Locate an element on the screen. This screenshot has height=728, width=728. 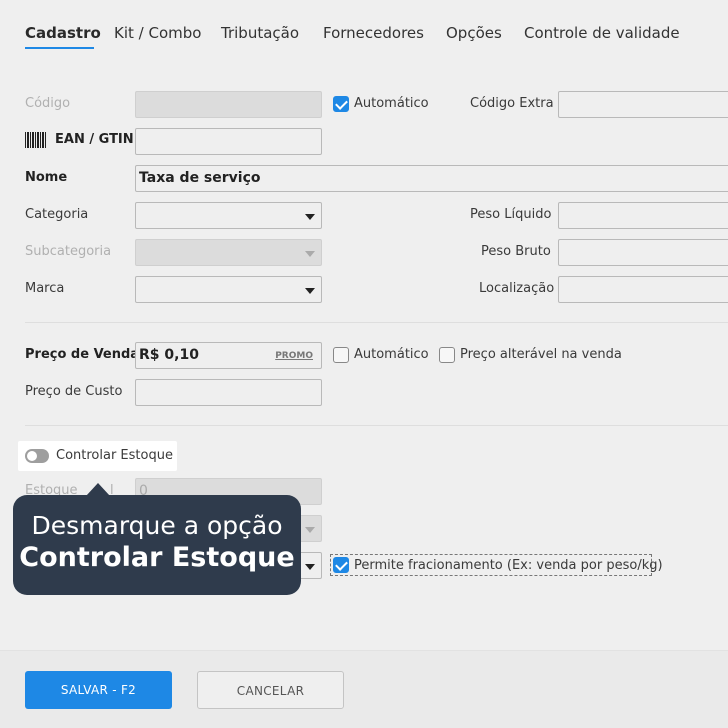
codigo-automatico-checkbox is located at coordinates (341, 104).